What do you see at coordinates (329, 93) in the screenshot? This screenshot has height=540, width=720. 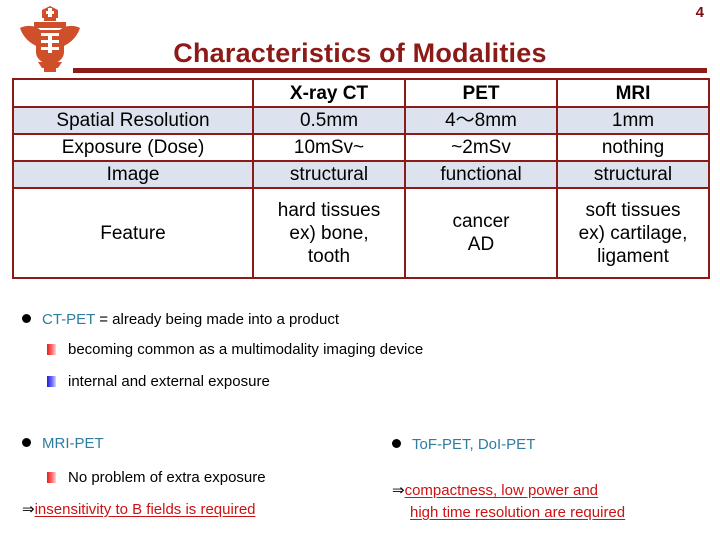 I see `table-header-xray-ct: X-ray CT` at bounding box center [329, 93].